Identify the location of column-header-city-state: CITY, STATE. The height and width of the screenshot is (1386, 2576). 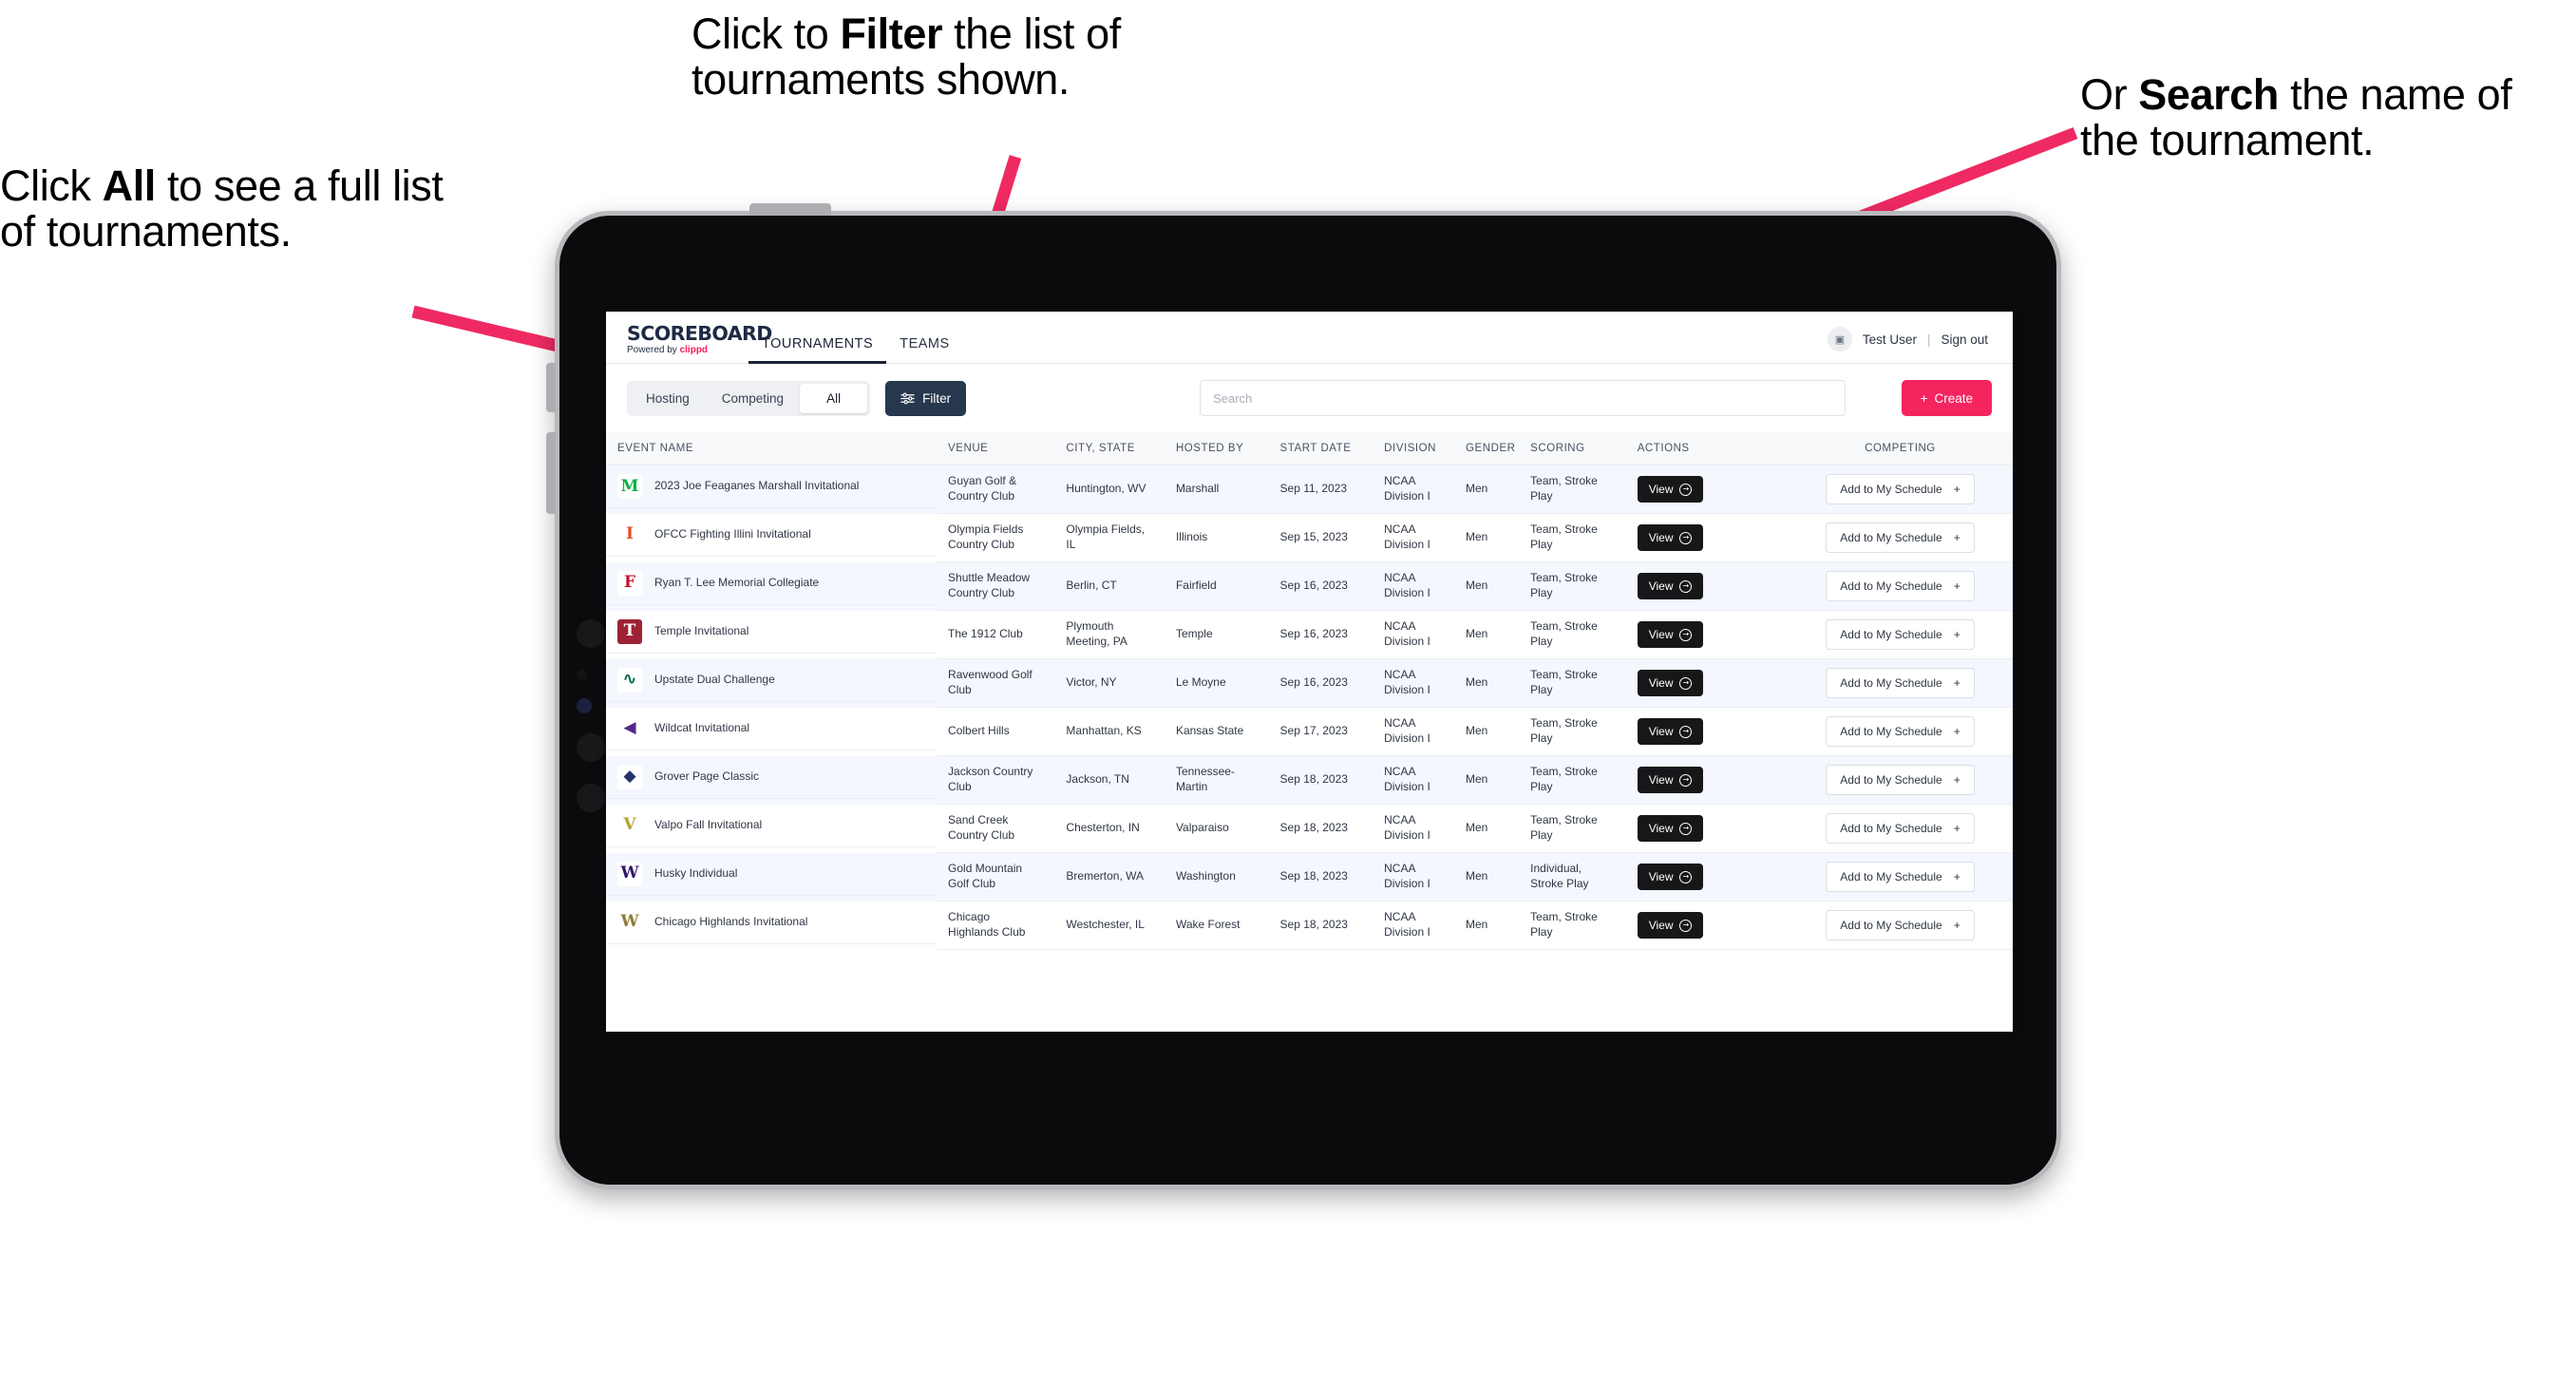
(1109, 448).